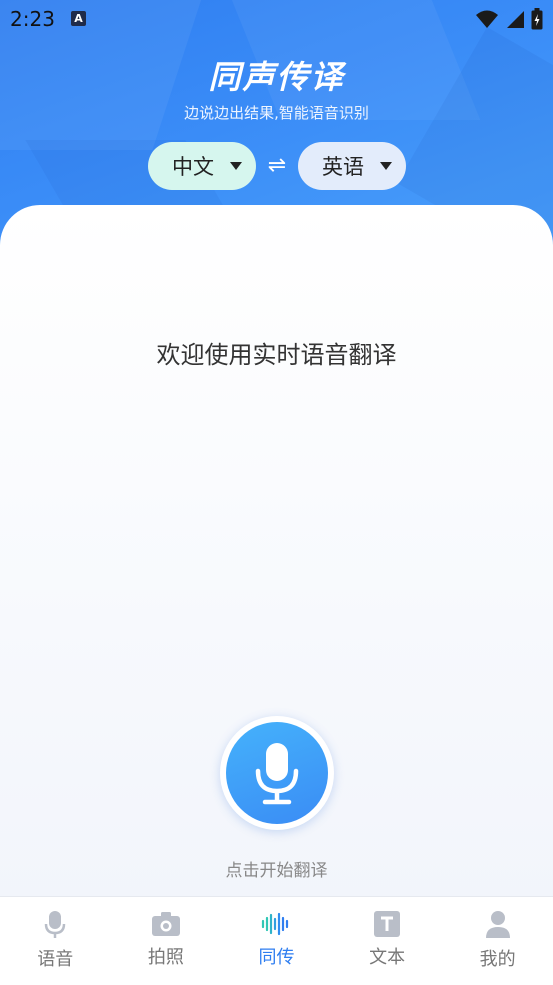 The width and height of the screenshot is (553, 985). I want to click on tab-camera: 拍照, so click(166, 941).